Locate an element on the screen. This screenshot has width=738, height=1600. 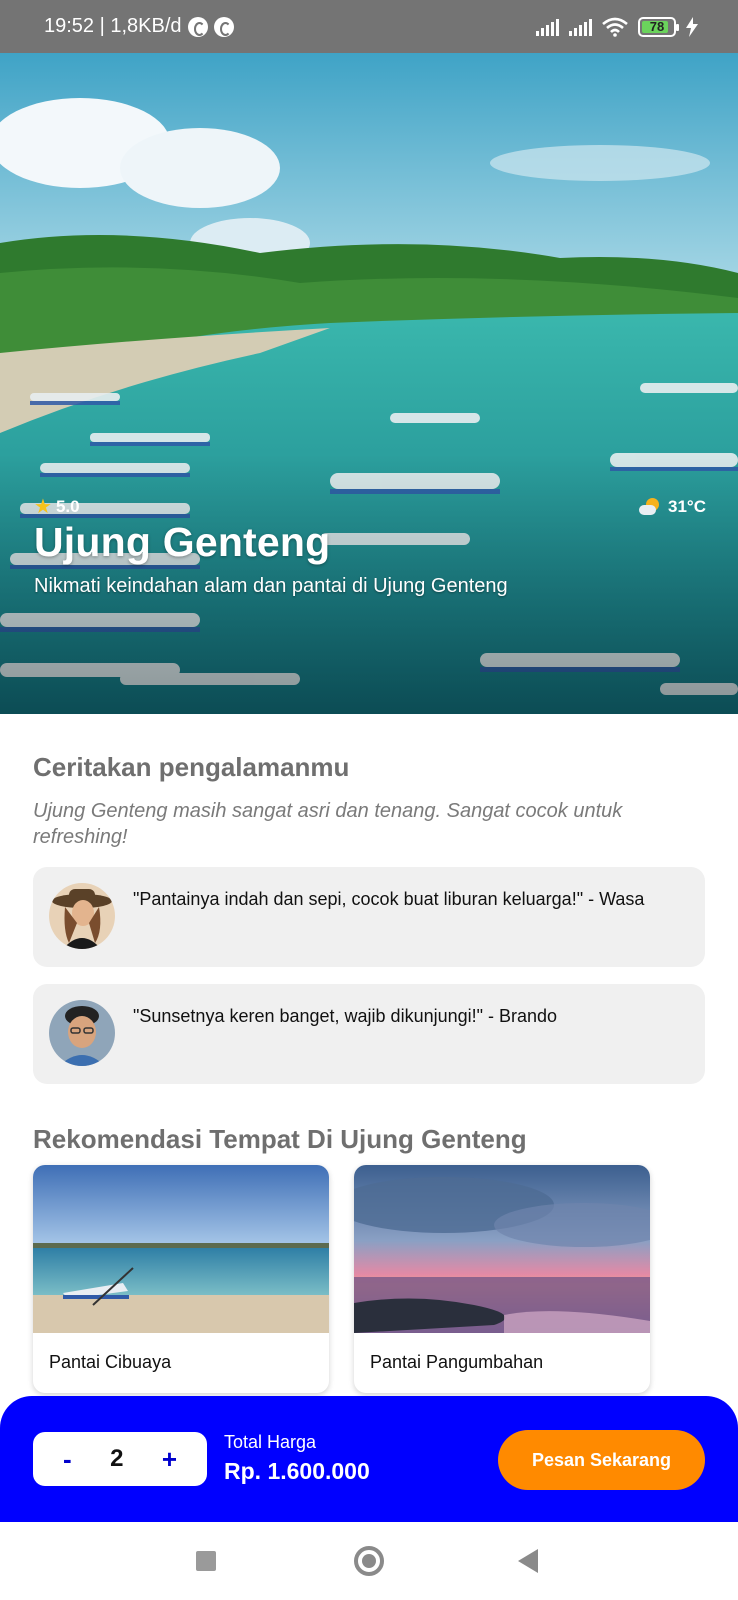
charging-icon is located at coordinates (692, 26).